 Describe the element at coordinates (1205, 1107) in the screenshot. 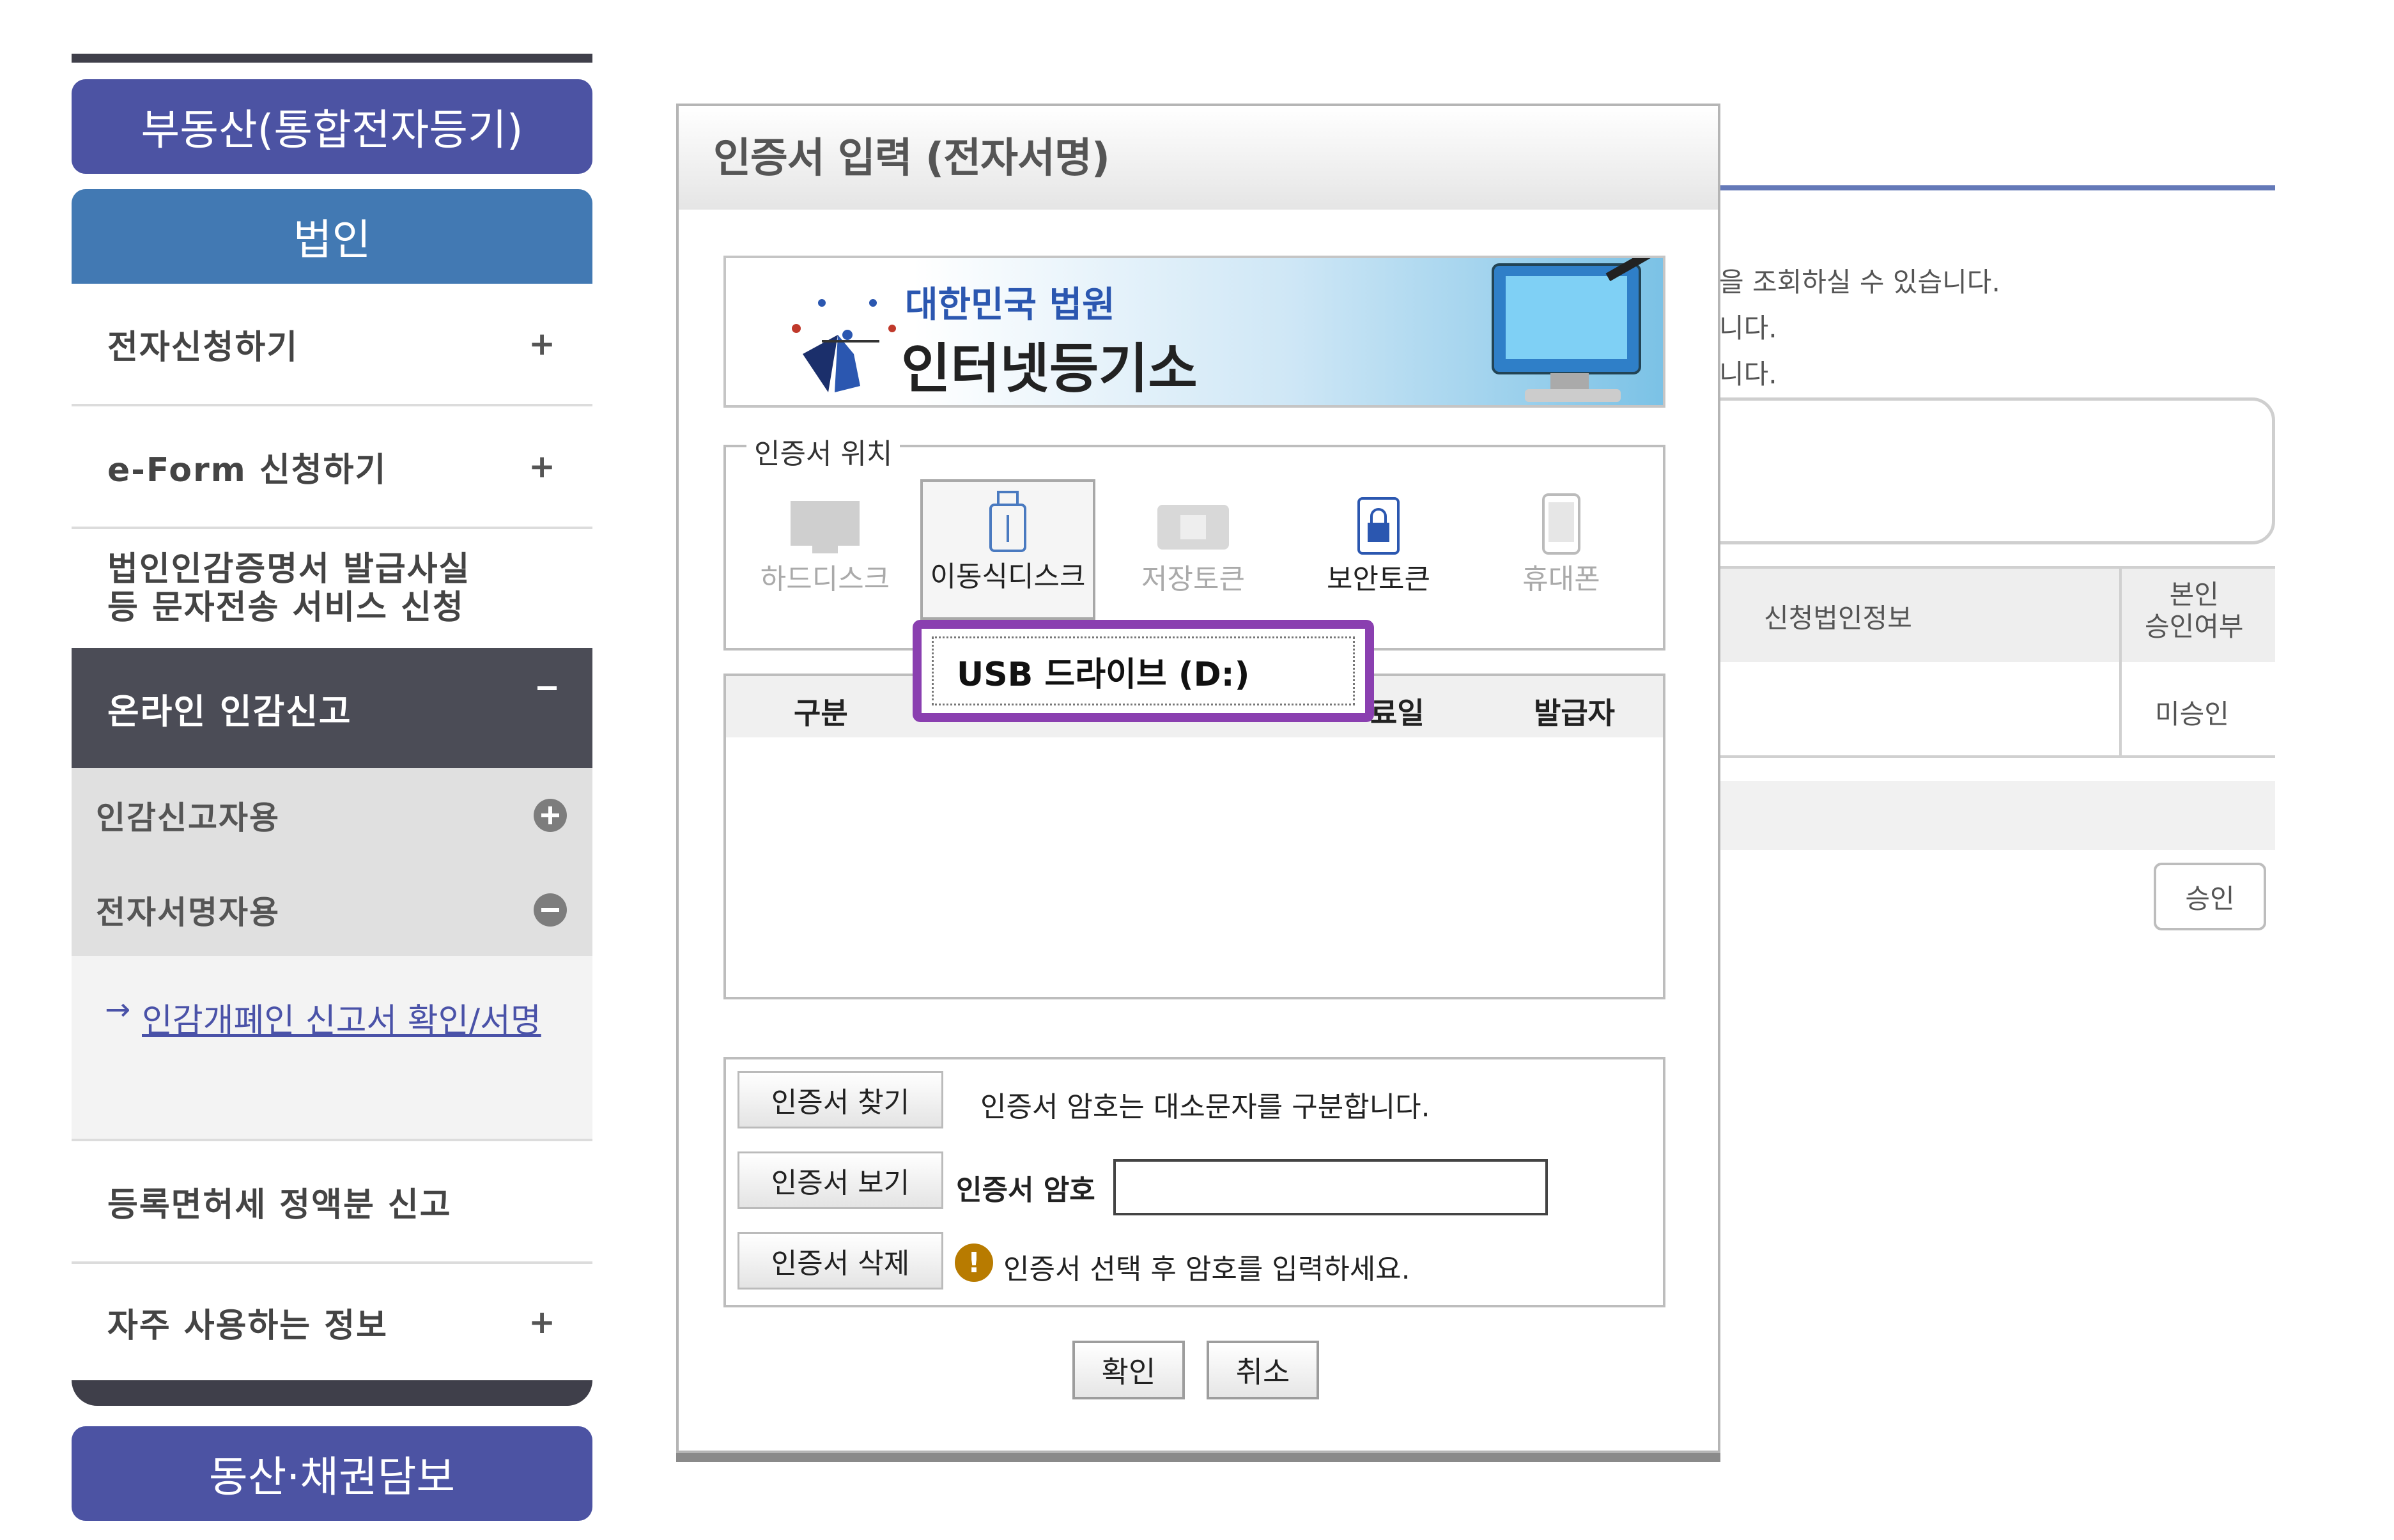

I see `case-sensitive-note: 인증서 암호는 대소문자를 구분합니다.` at that location.